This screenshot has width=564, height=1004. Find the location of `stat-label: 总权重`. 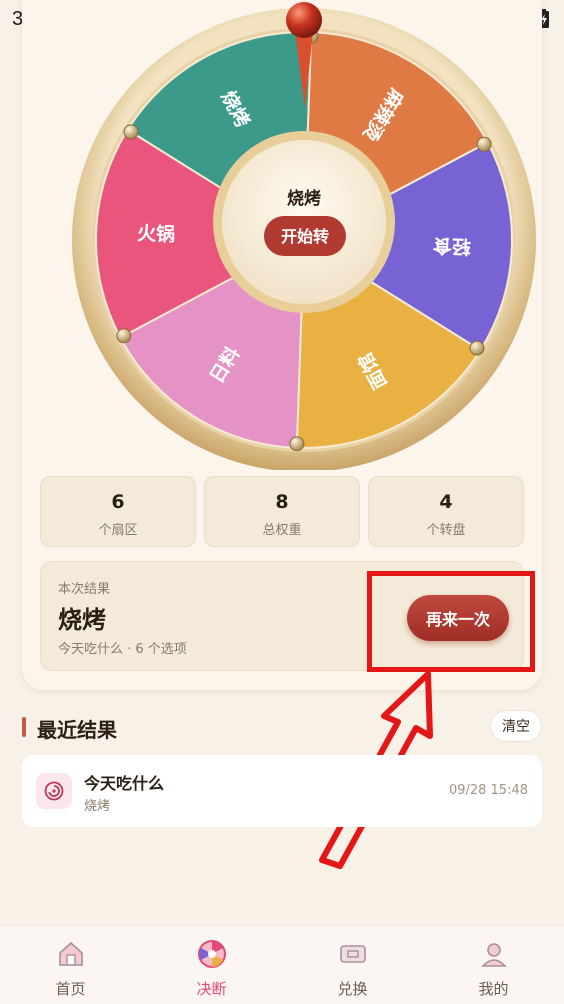

stat-label: 总权重 is located at coordinates (282, 530).